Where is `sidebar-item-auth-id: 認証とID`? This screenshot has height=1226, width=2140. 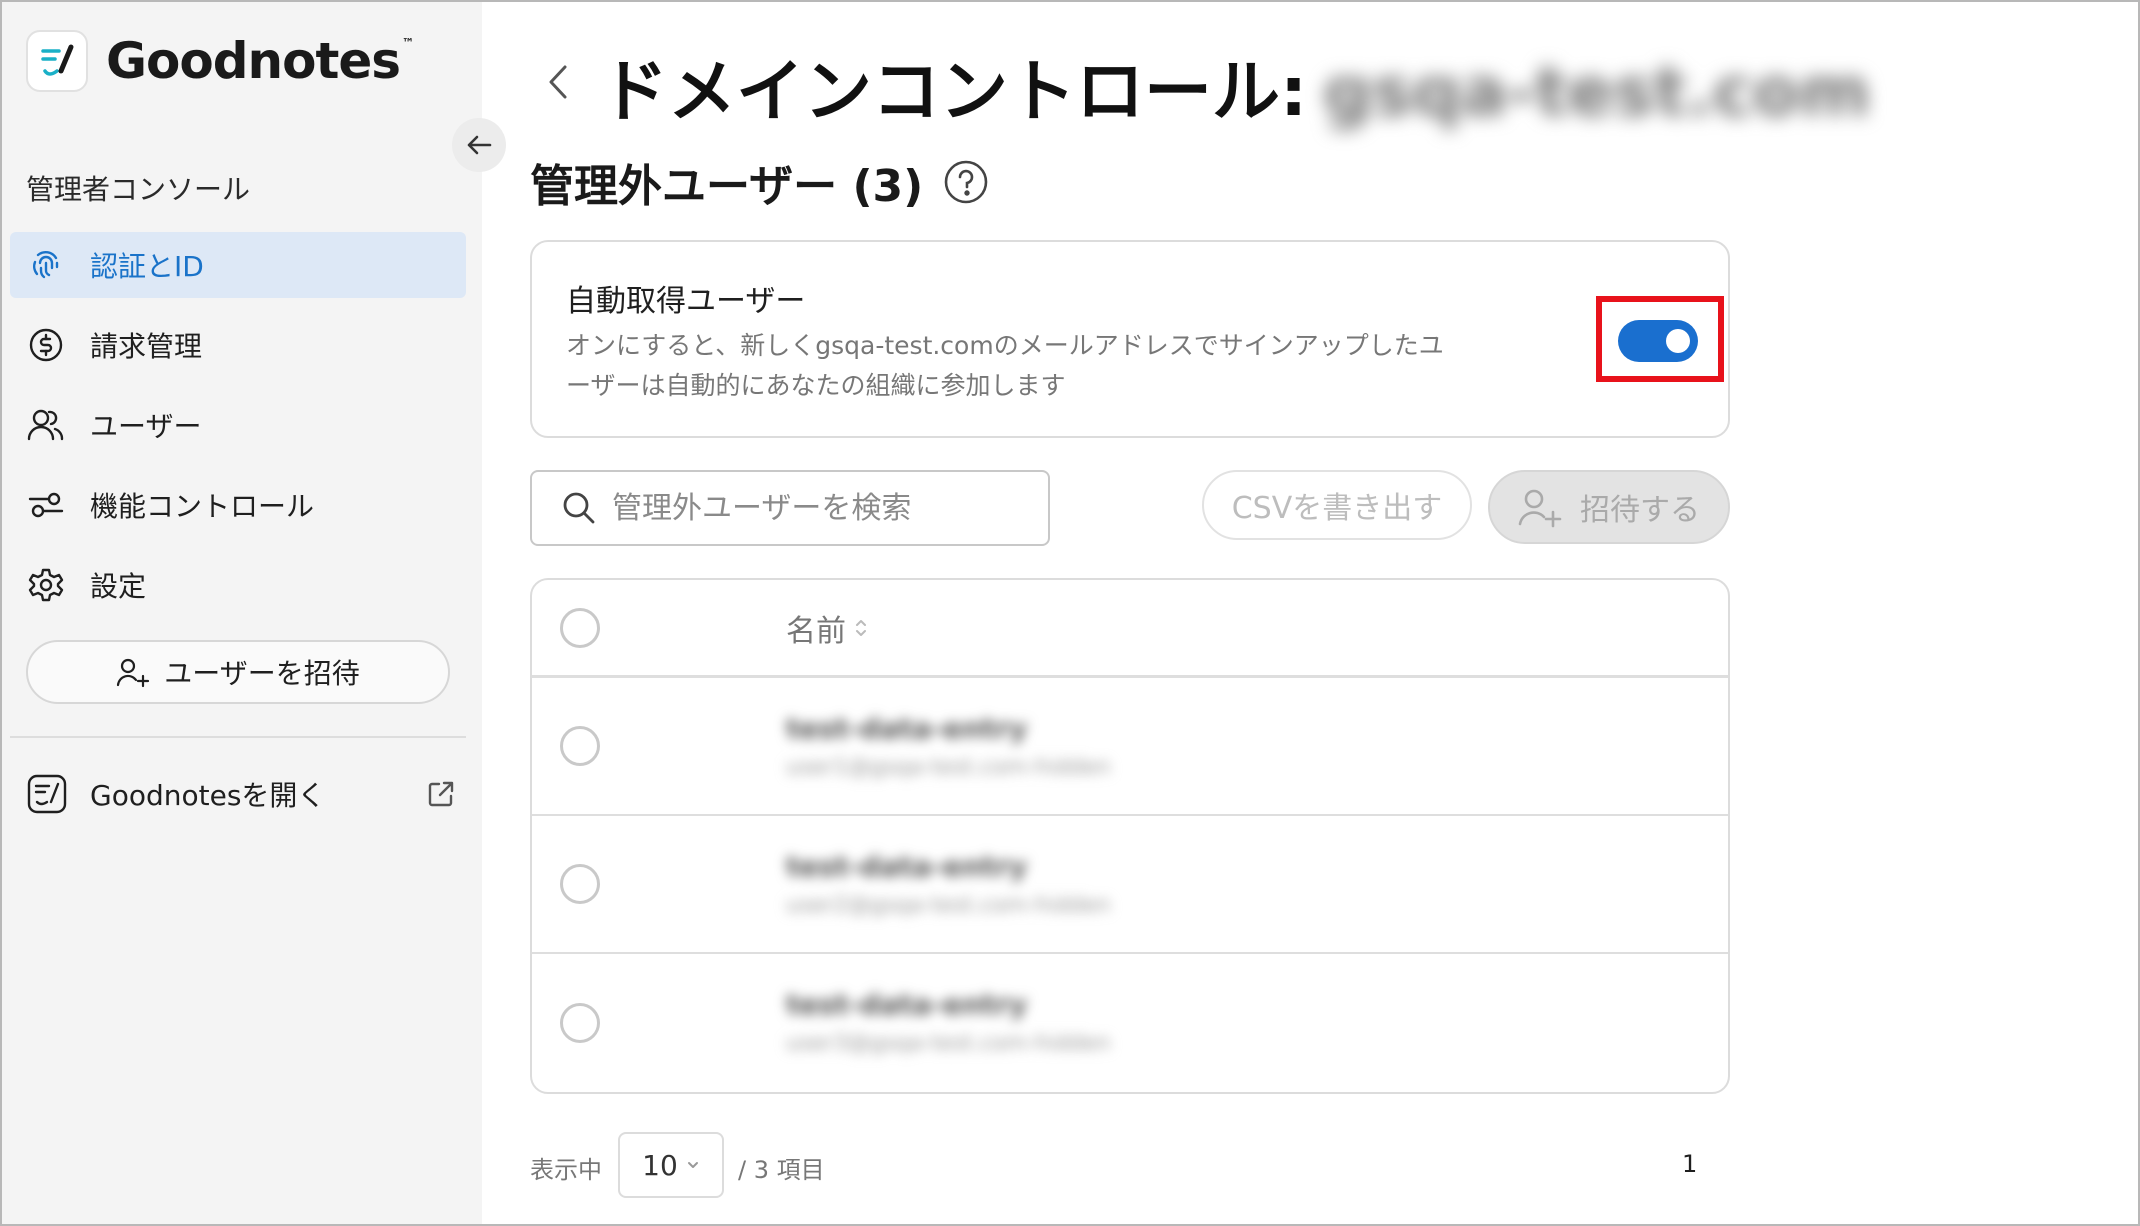
sidebar-item-auth-id: 認証とID is located at coordinates (238, 265).